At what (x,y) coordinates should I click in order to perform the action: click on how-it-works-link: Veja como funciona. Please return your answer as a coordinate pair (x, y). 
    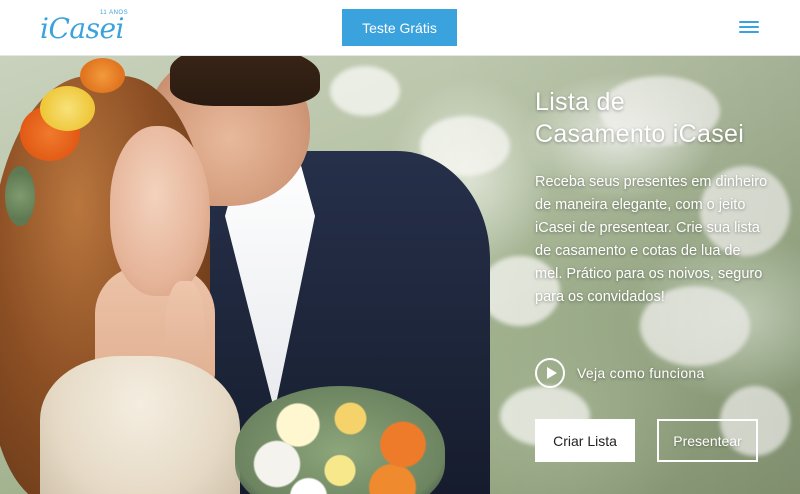
    Looking at the image, I should click on (620, 373).